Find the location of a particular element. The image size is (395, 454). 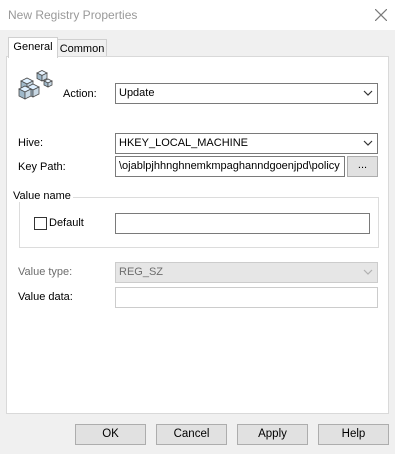

keypath-value: \ojablpjhhnghnemkmpaghanndgoenjpd\policy is located at coordinates (229, 166).